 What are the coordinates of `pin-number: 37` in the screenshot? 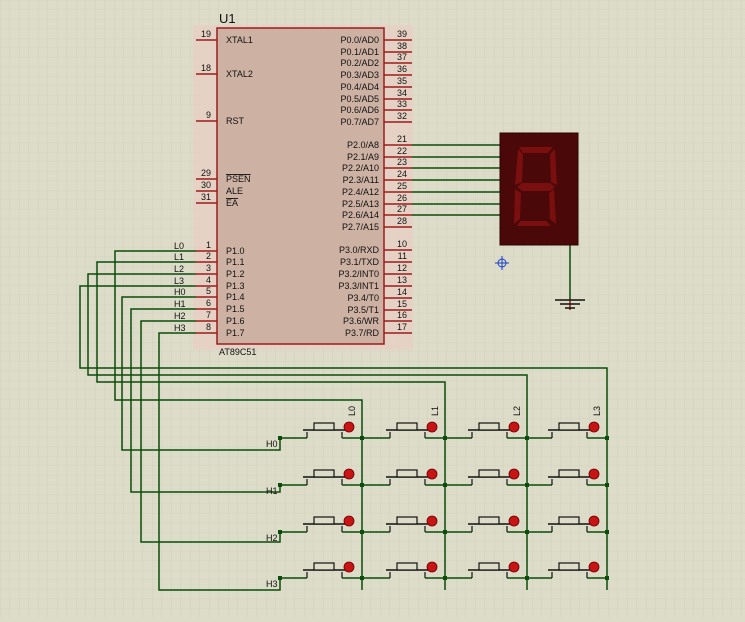 It's located at (402, 57).